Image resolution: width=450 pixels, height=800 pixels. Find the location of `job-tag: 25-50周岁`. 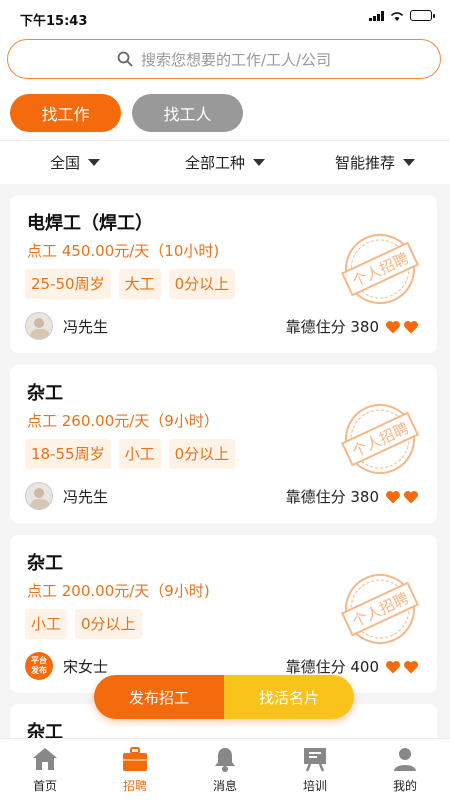

job-tag: 25-50周岁 is located at coordinates (68, 284).